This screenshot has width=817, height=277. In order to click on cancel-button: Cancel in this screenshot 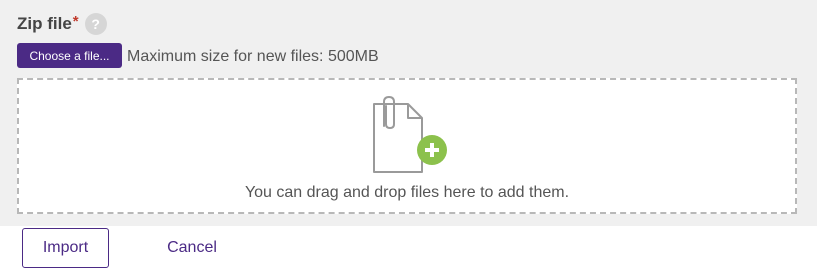, I will do `click(192, 248)`.